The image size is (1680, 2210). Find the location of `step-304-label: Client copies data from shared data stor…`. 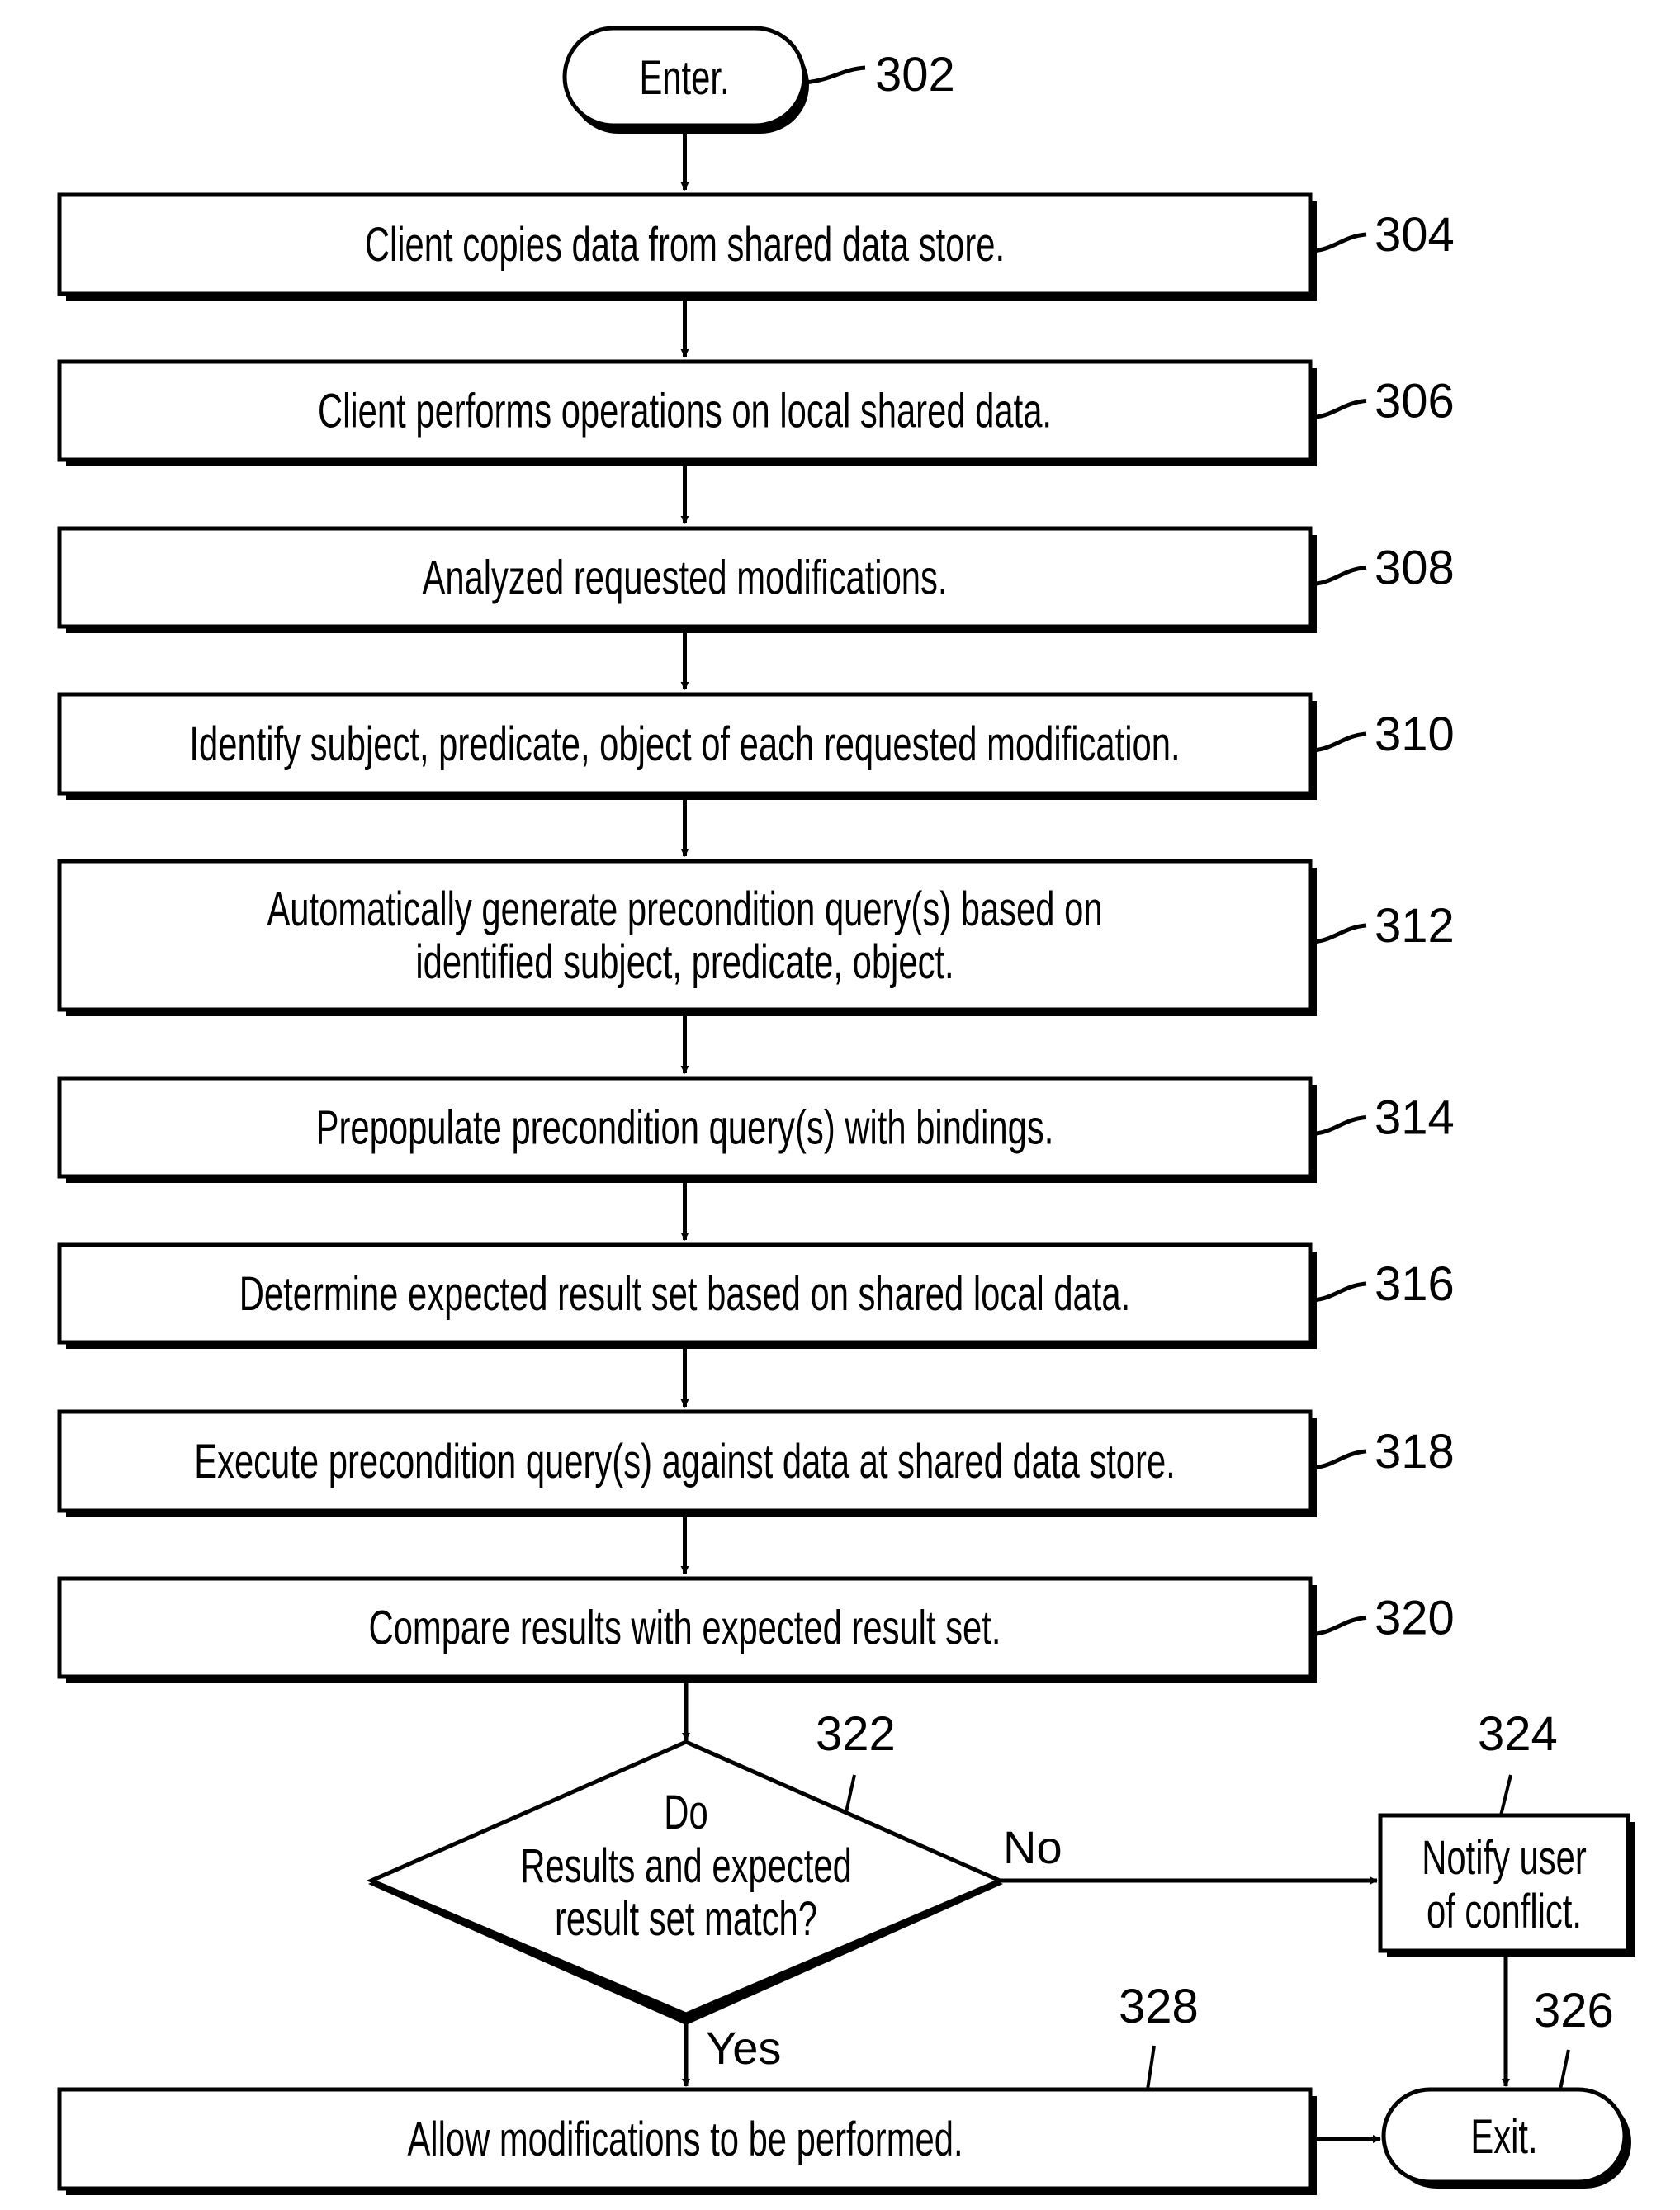

step-304-label: Client copies data from shared data stor… is located at coordinates (685, 245).